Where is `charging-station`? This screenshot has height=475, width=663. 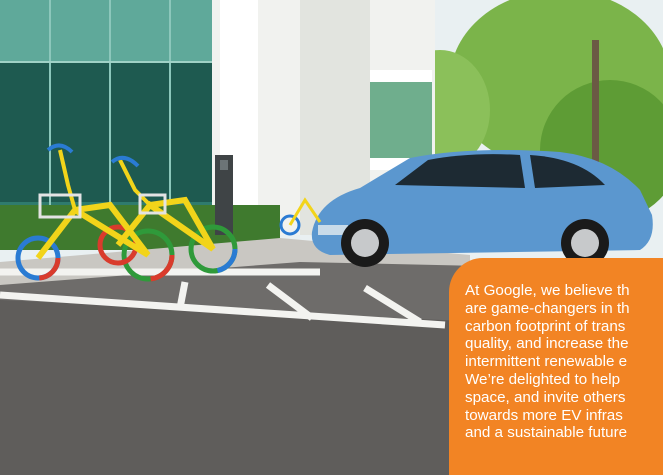 charging-station is located at coordinates (224, 195).